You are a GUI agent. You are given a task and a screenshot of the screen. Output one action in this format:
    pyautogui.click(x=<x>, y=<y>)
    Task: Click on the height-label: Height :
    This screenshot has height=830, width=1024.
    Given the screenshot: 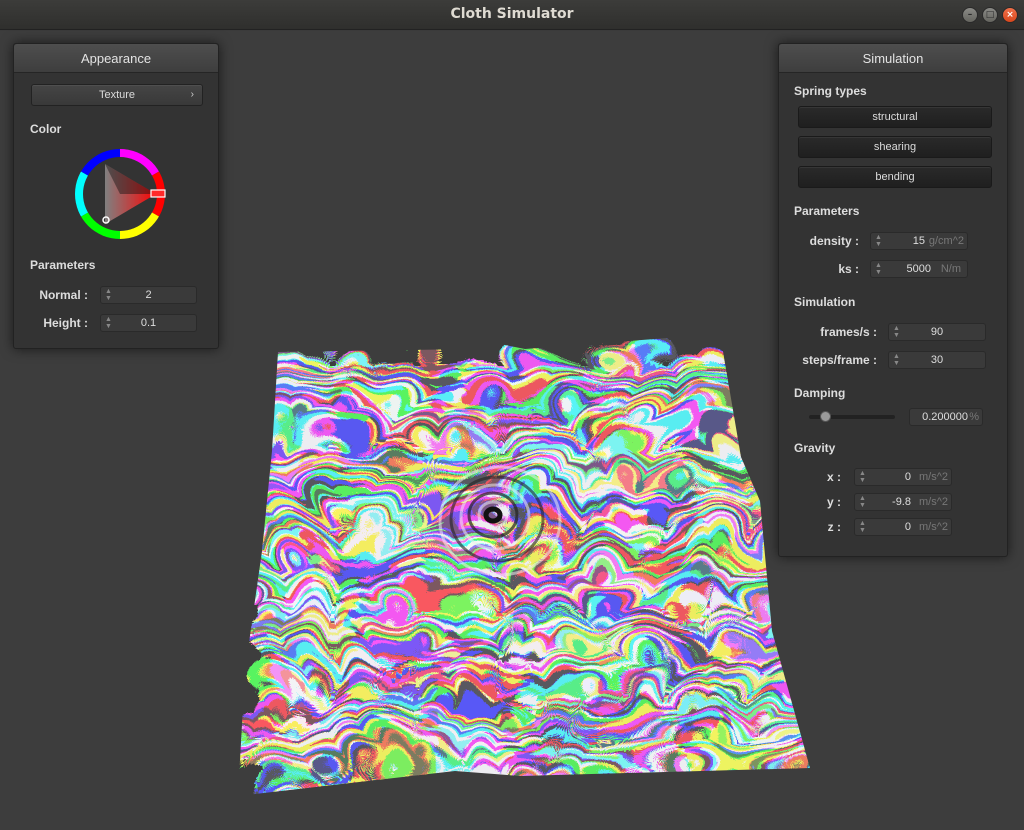 What is the action you would take?
    pyautogui.click(x=65, y=323)
    